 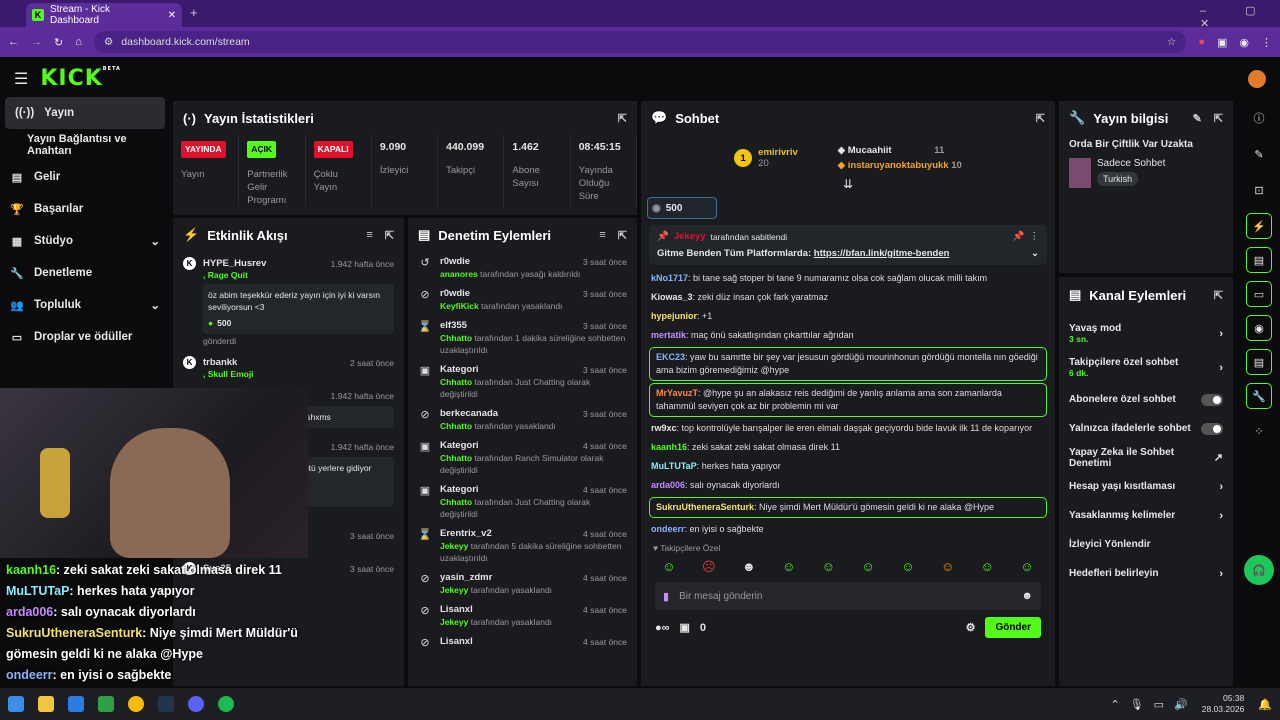 I want to click on channel-action-item: Yalnızca ifadelerle sohbet, so click(x=1146, y=428).